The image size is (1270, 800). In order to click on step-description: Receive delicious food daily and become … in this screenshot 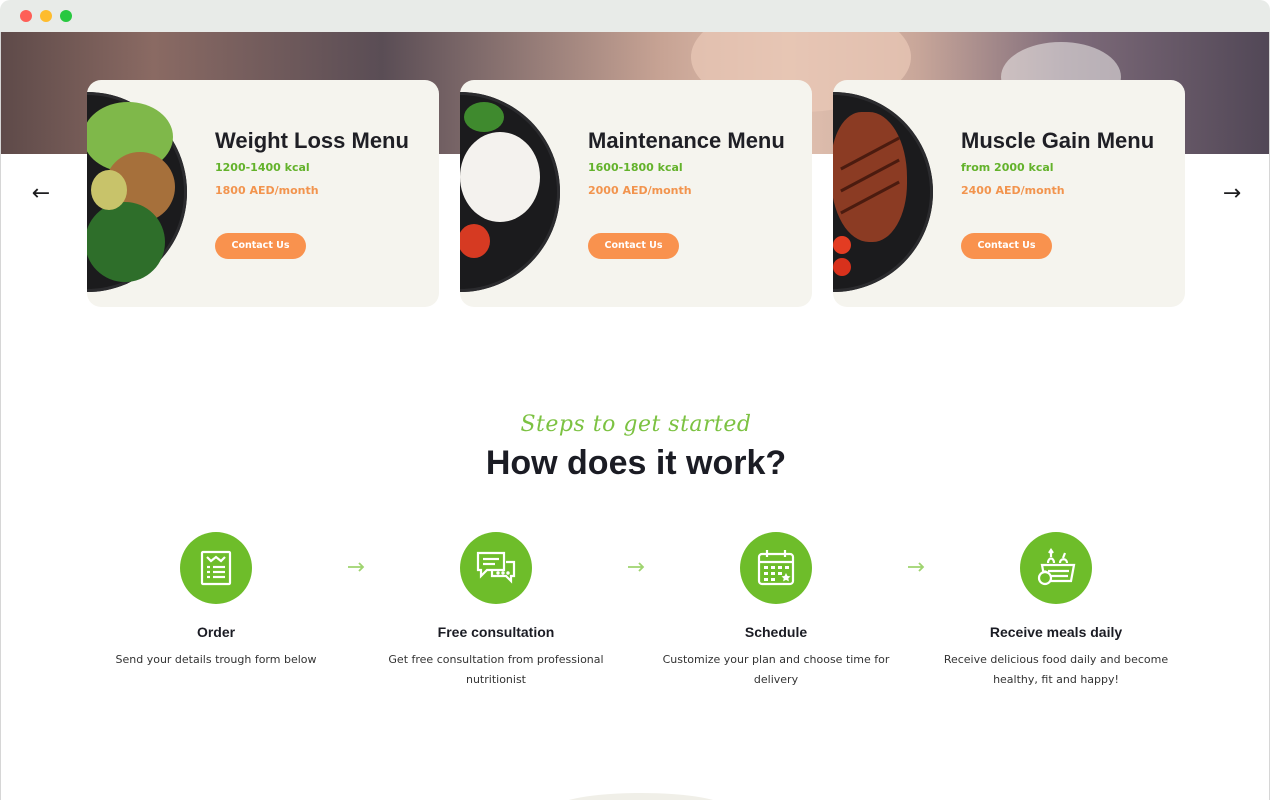, I will do `click(1056, 669)`.